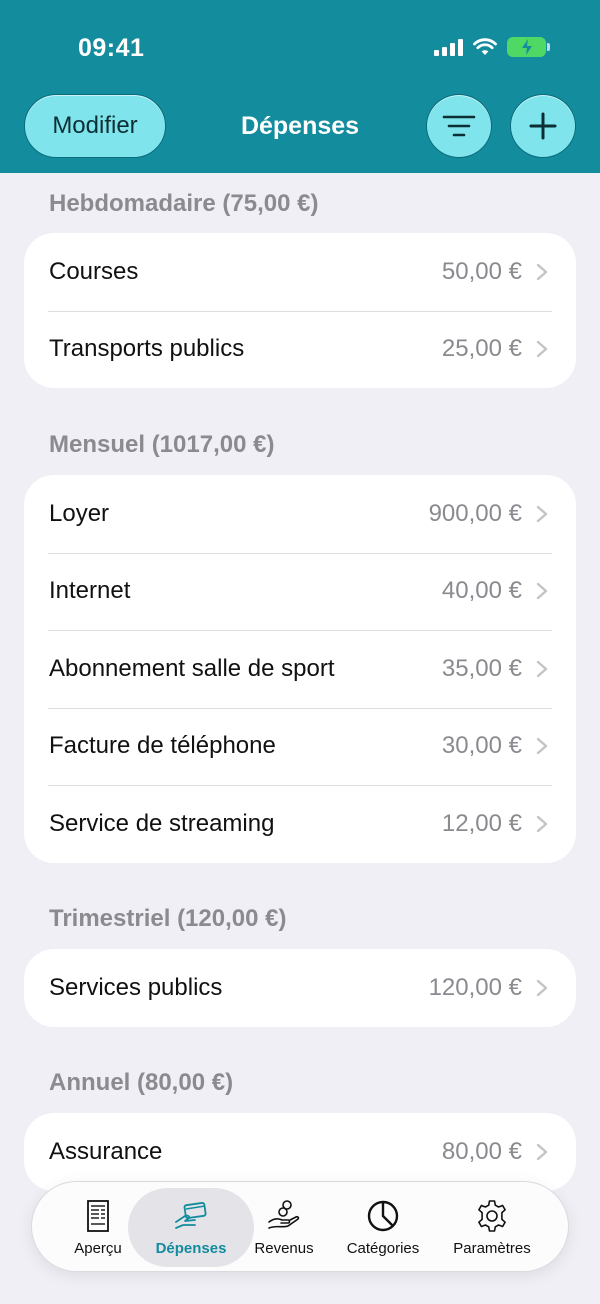 The image size is (600, 1304). What do you see at coordinates (106, 1151) in the screenshot?
I see `expense-name: Assurance` at bounding box center [106, 1151].